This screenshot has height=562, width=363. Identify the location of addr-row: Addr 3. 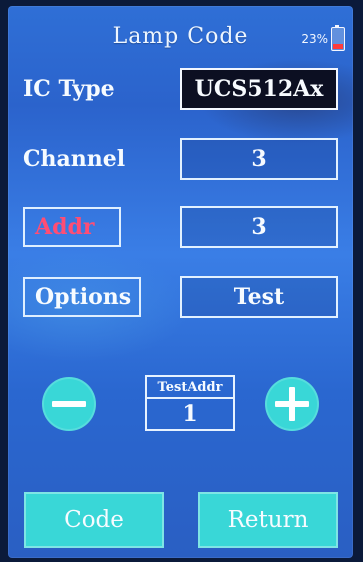
(180, 227).